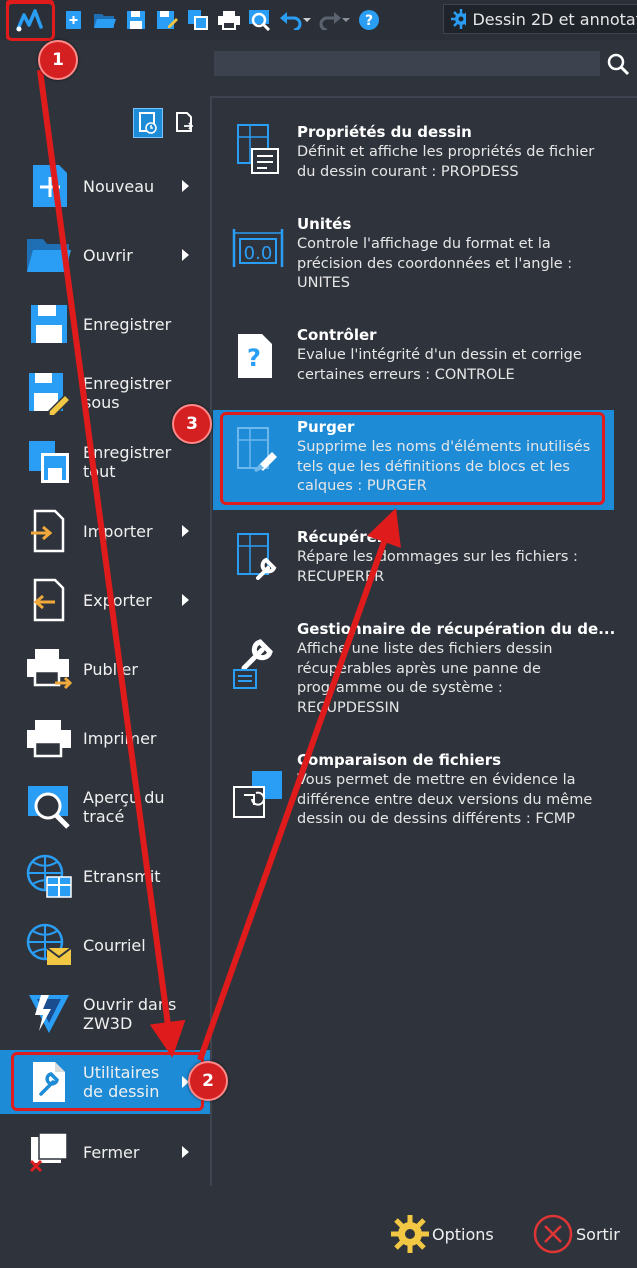  I want to click on open-documents-toggle, so click(185, 123).